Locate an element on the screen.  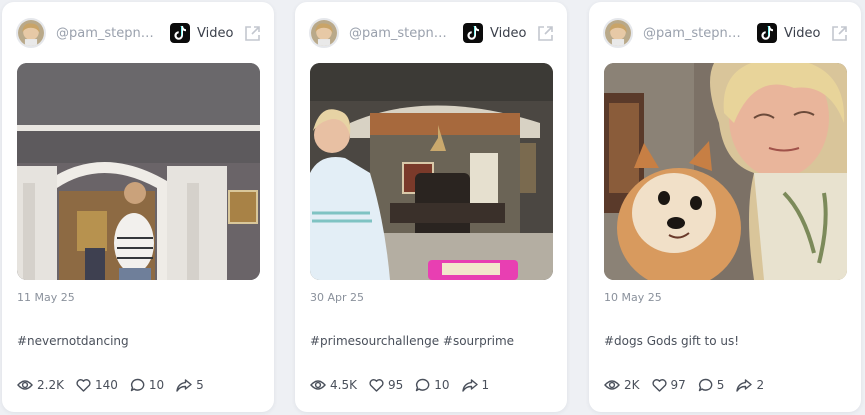
views-stat: 4.5K is located at coordinates (333, 385).